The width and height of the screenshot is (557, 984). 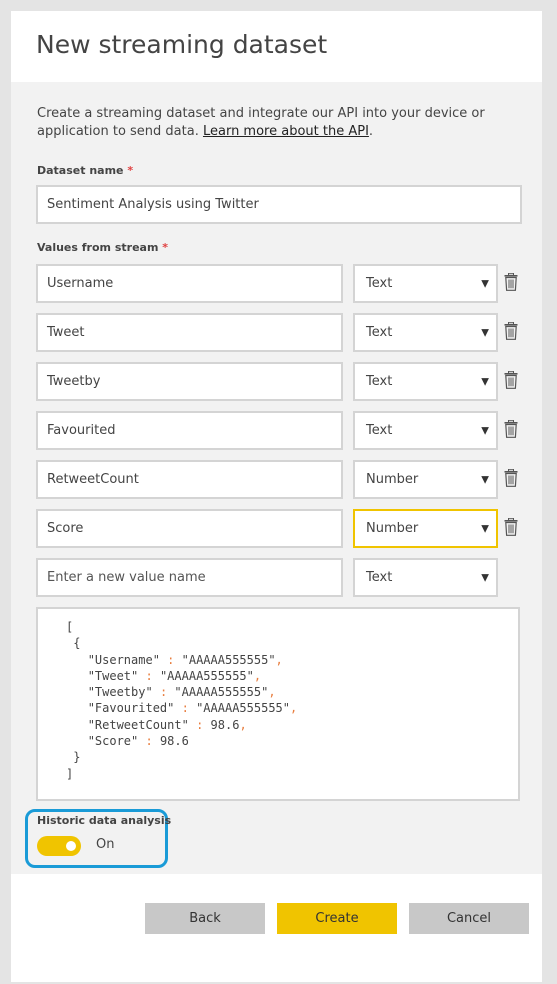 I want to click on historic-toggle, so click(x=59, y=846).